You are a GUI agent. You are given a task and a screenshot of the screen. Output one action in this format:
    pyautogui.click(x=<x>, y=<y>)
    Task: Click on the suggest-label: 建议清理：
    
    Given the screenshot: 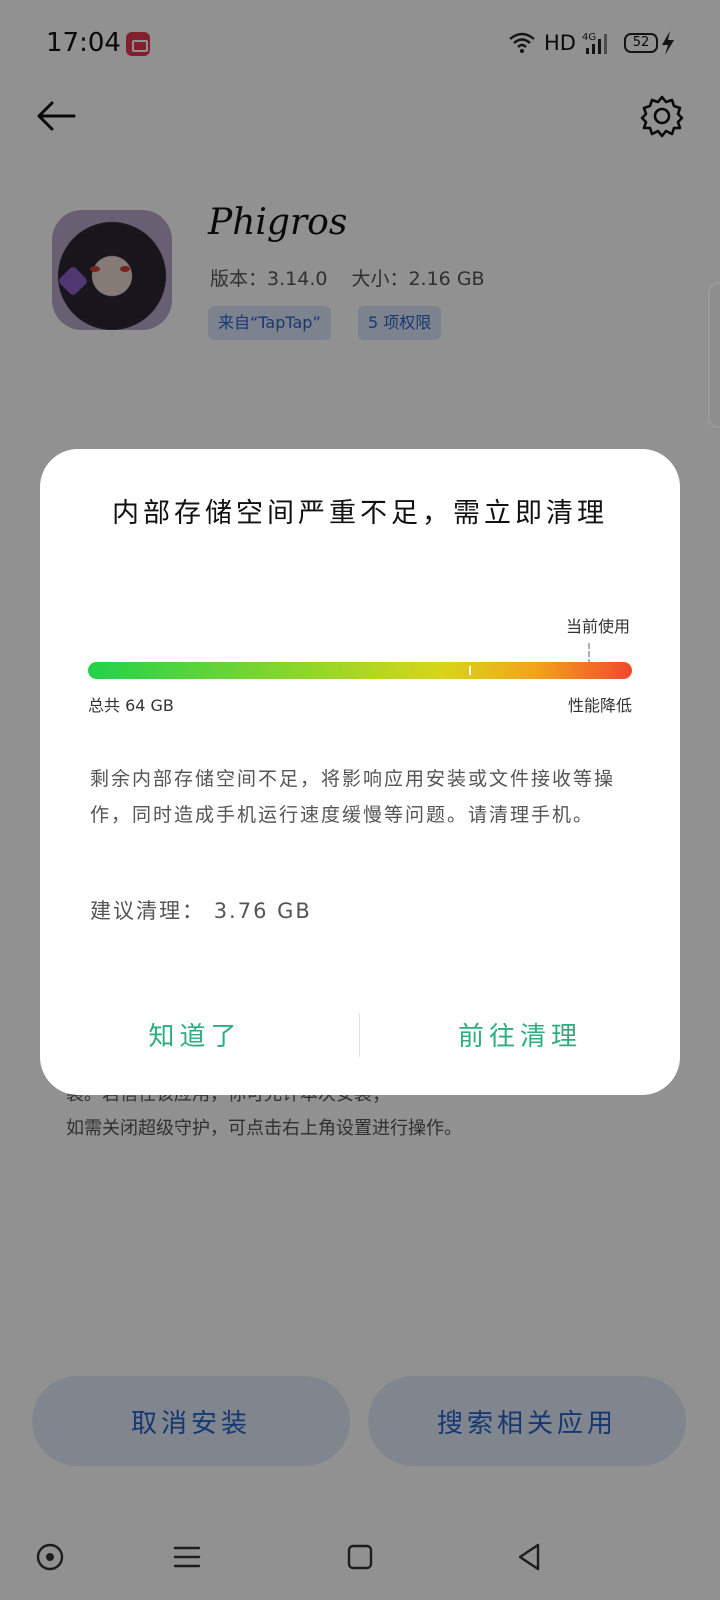 What is the action you would take?
    pyautogui.click(x=147, y=911)
    